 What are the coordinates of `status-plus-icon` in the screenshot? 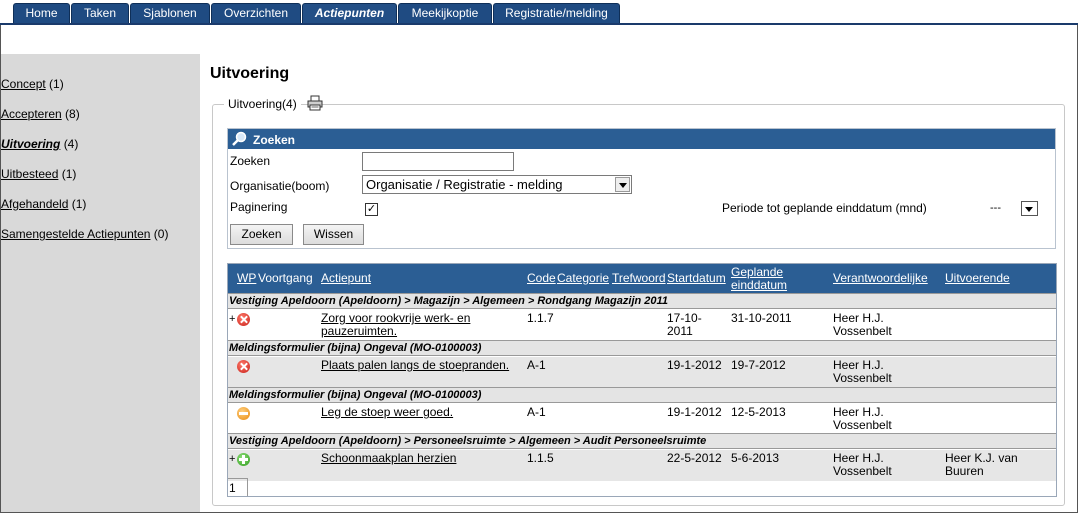 It's located at (243, 459).